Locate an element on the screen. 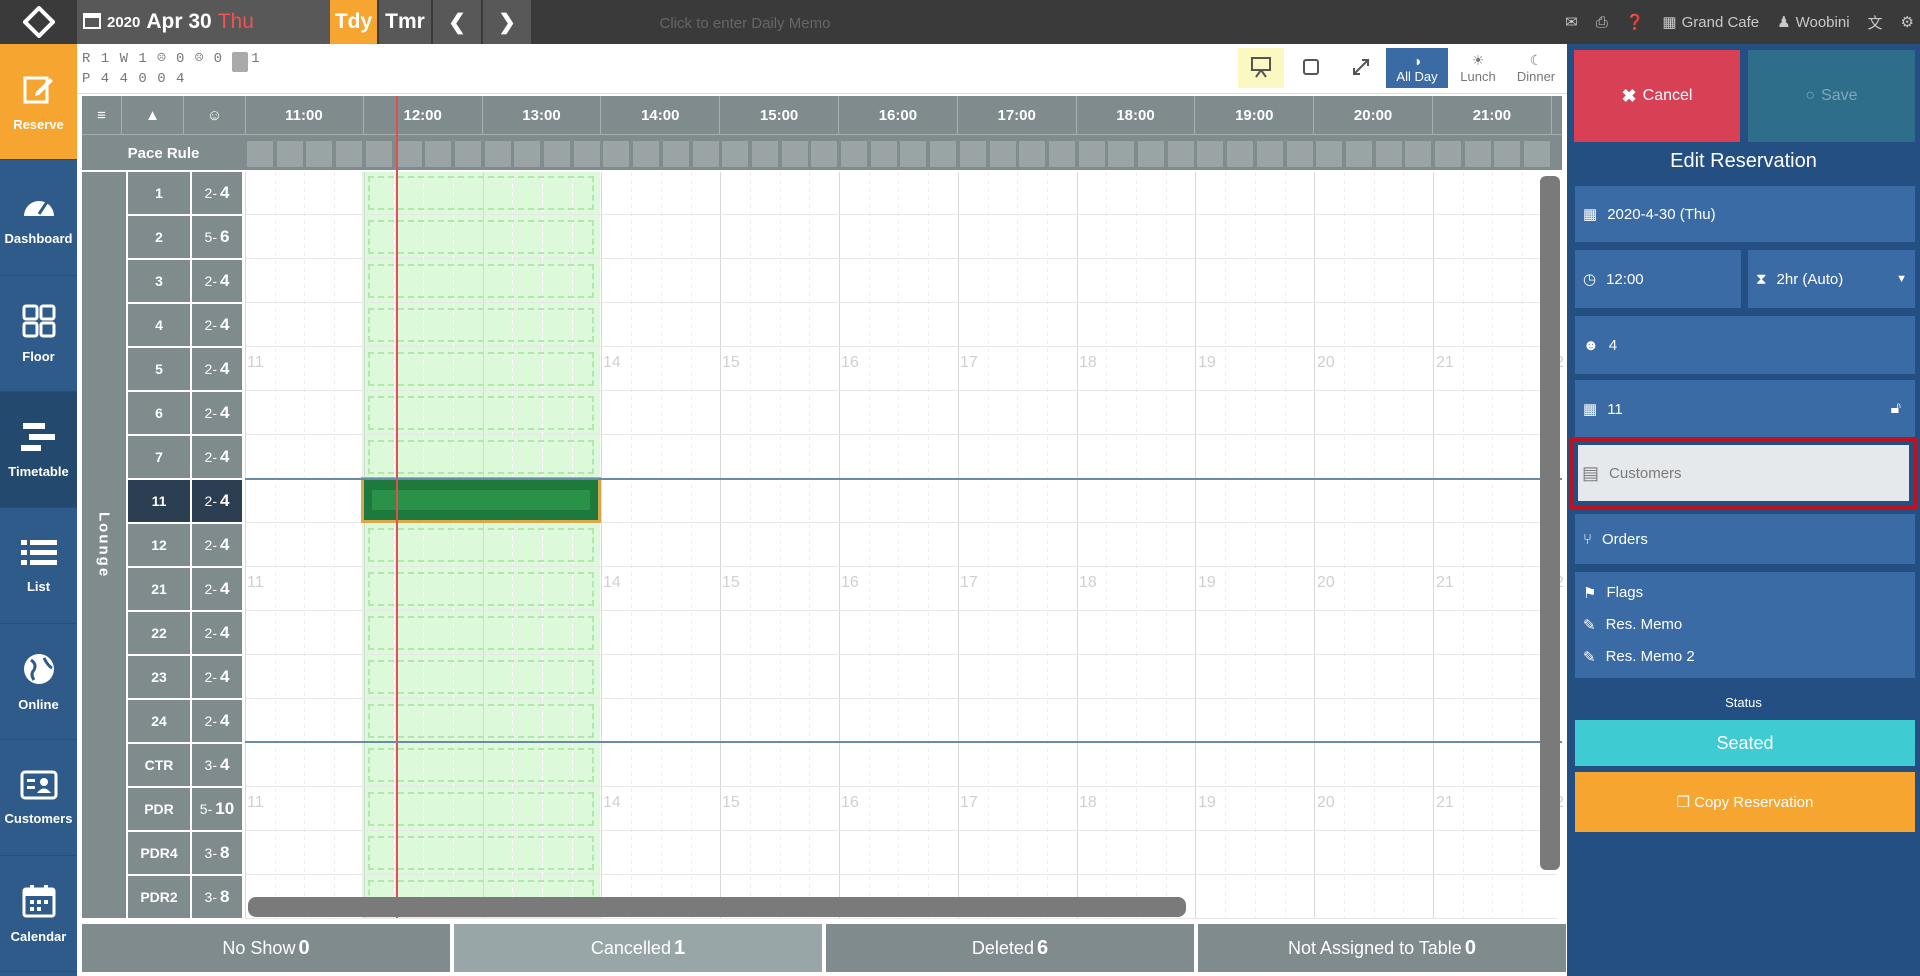 The width and height of the screenshot is (1920, 976). flags-field: ⚑ Flags is located at coordinates (1613, 593).